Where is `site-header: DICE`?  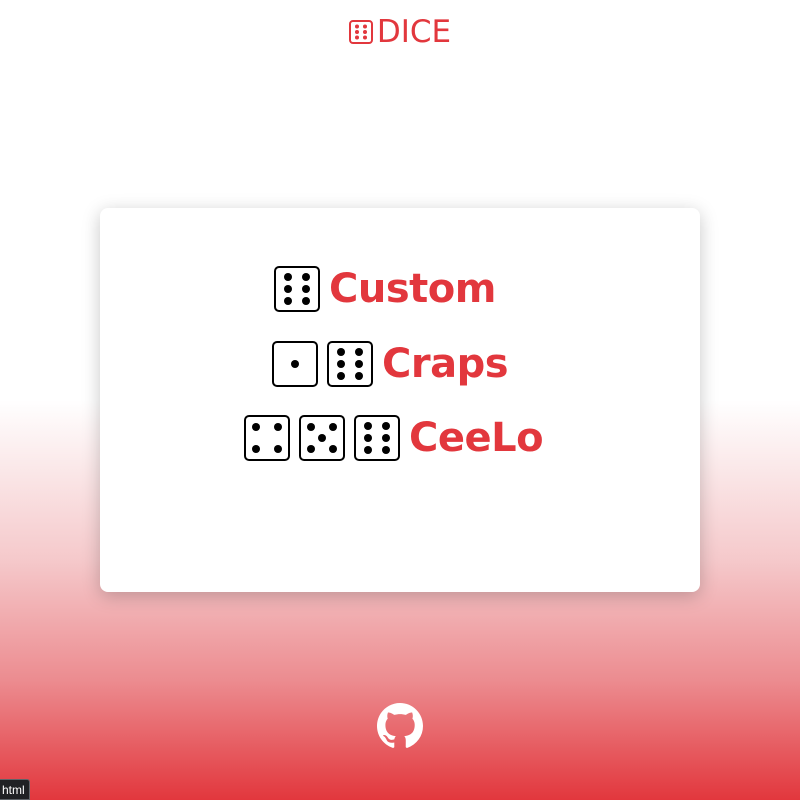 site-header: DICE is located at coordinates (400, 32).